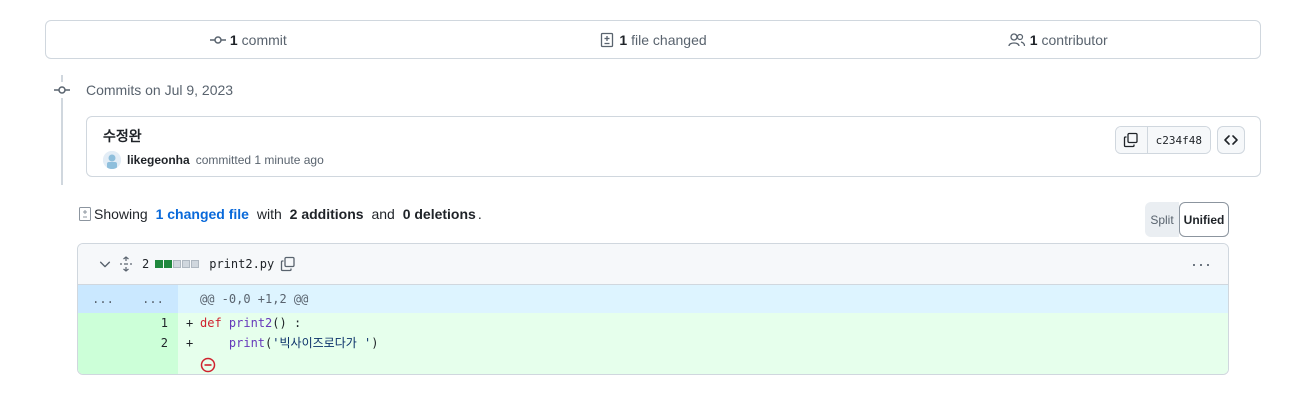 The image size is (1299, 411). What do you see at coordinates (1033, 39) in the screenshot?
I see `contributors-count: 1` at bounding box center [1033, 39].